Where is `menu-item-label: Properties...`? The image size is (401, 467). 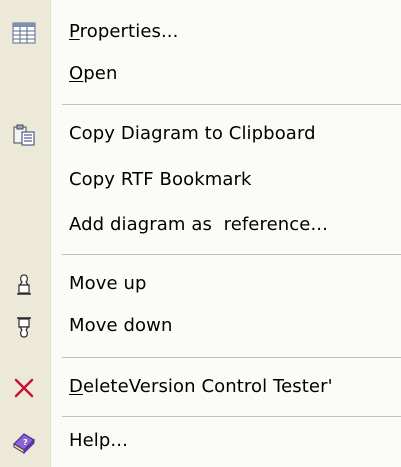 menu-item-label: Properties... is located at coordinates (124, 31).